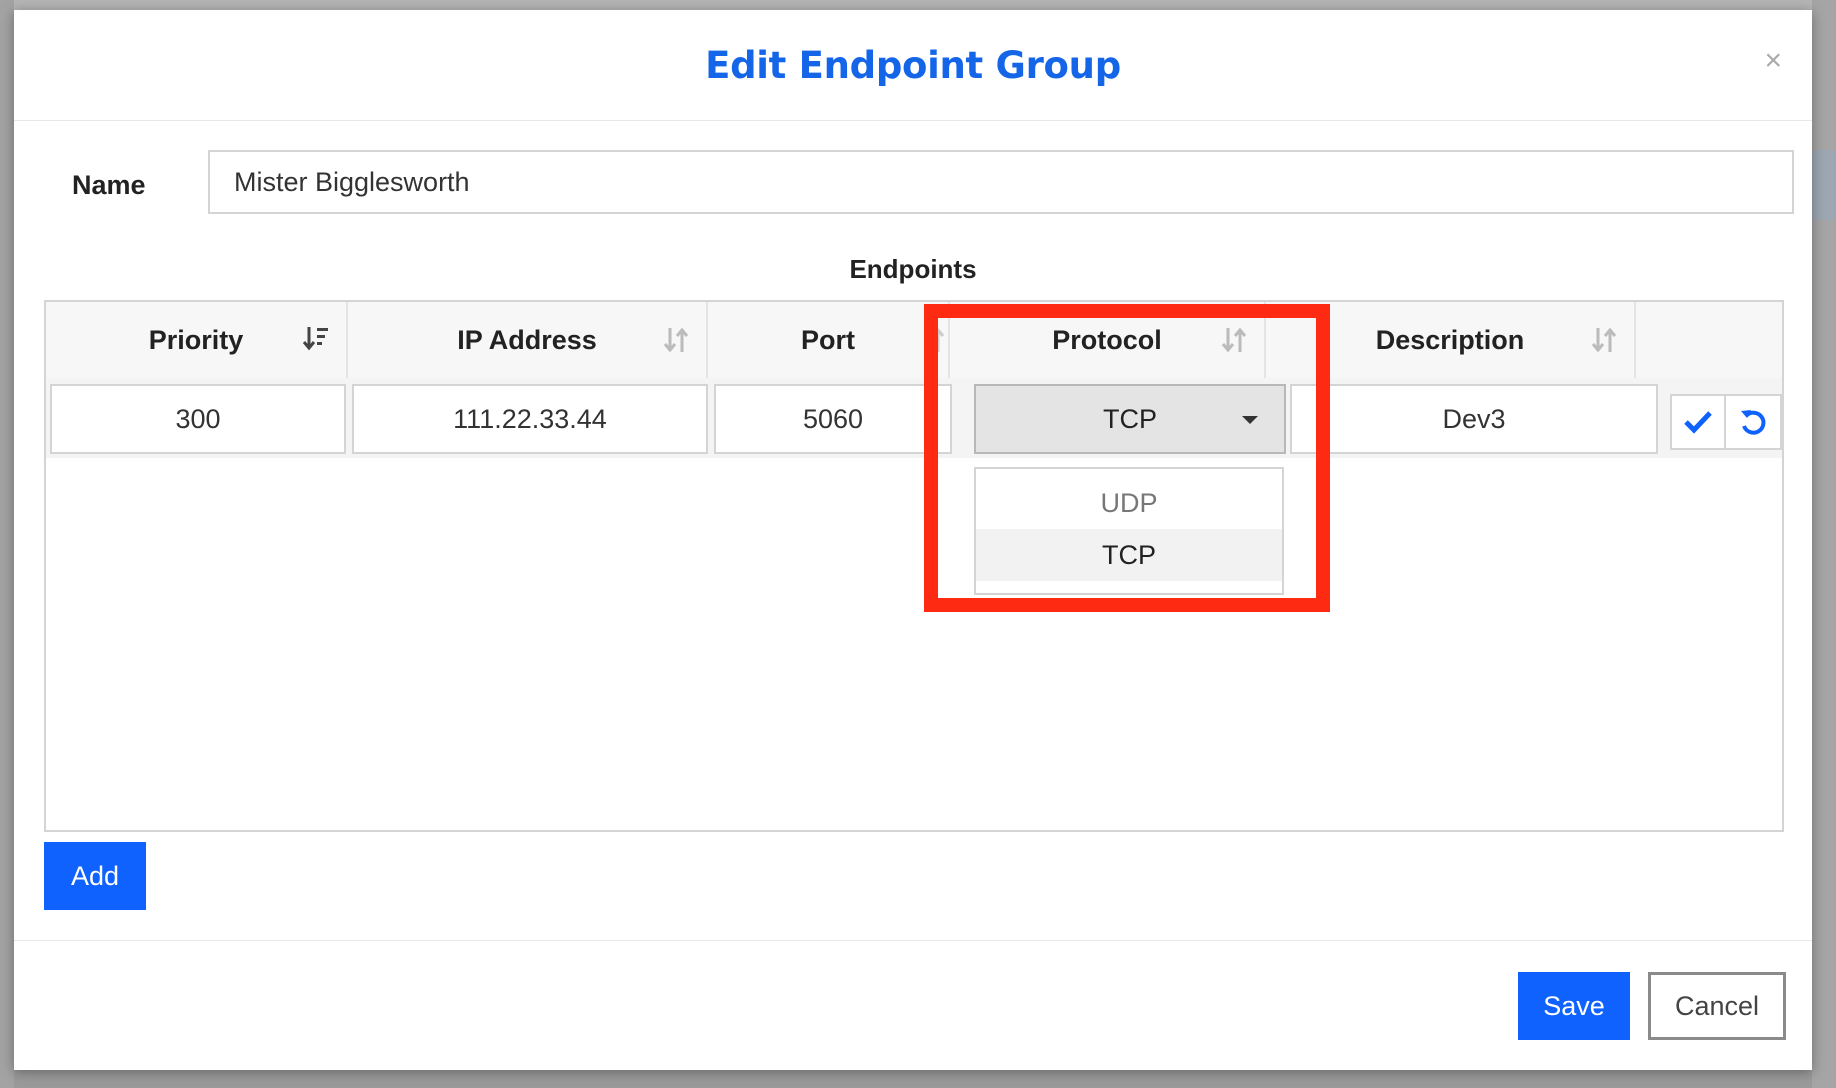 Image resolution: width=1836 pixels, height=1088 pixels. I want to click on dropdown-option-udp: UDP, so click(1129, 503).